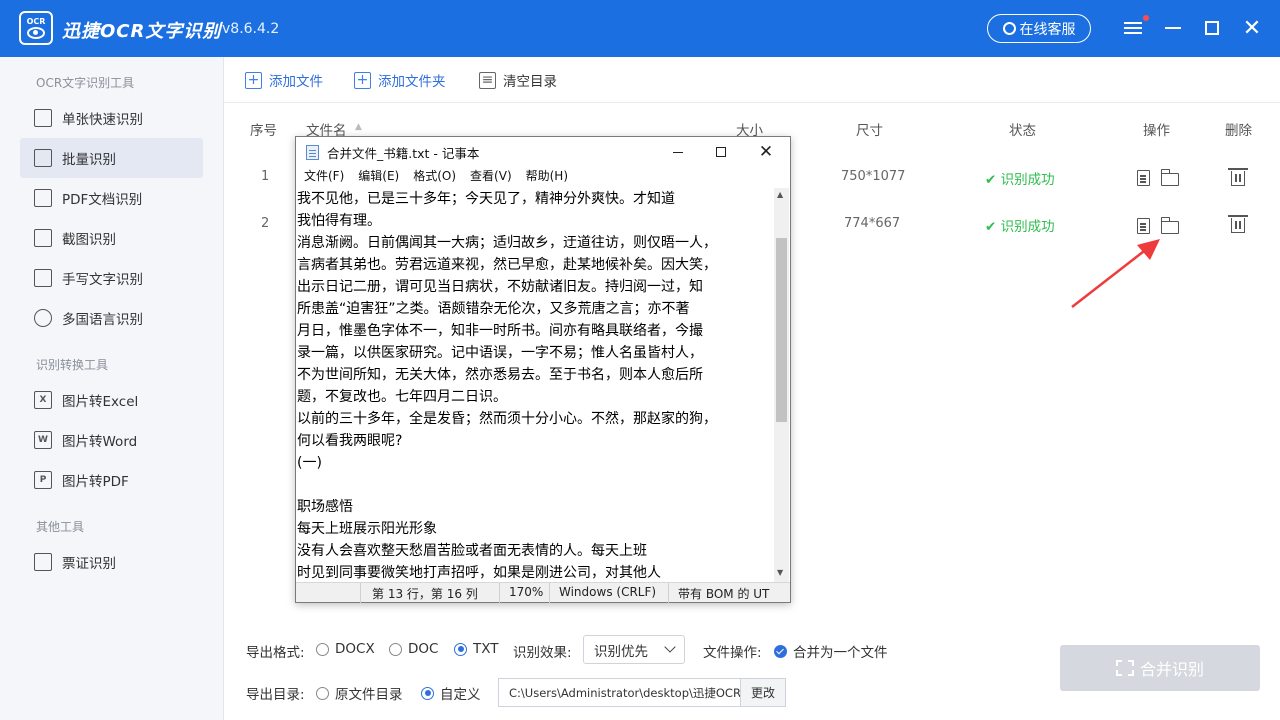 The height and width of the screenshot is (720, 1280). What do you see at coordinates (43, 158) in the screenshot?
I see `batch-icon` at bounding box center [43, 158].